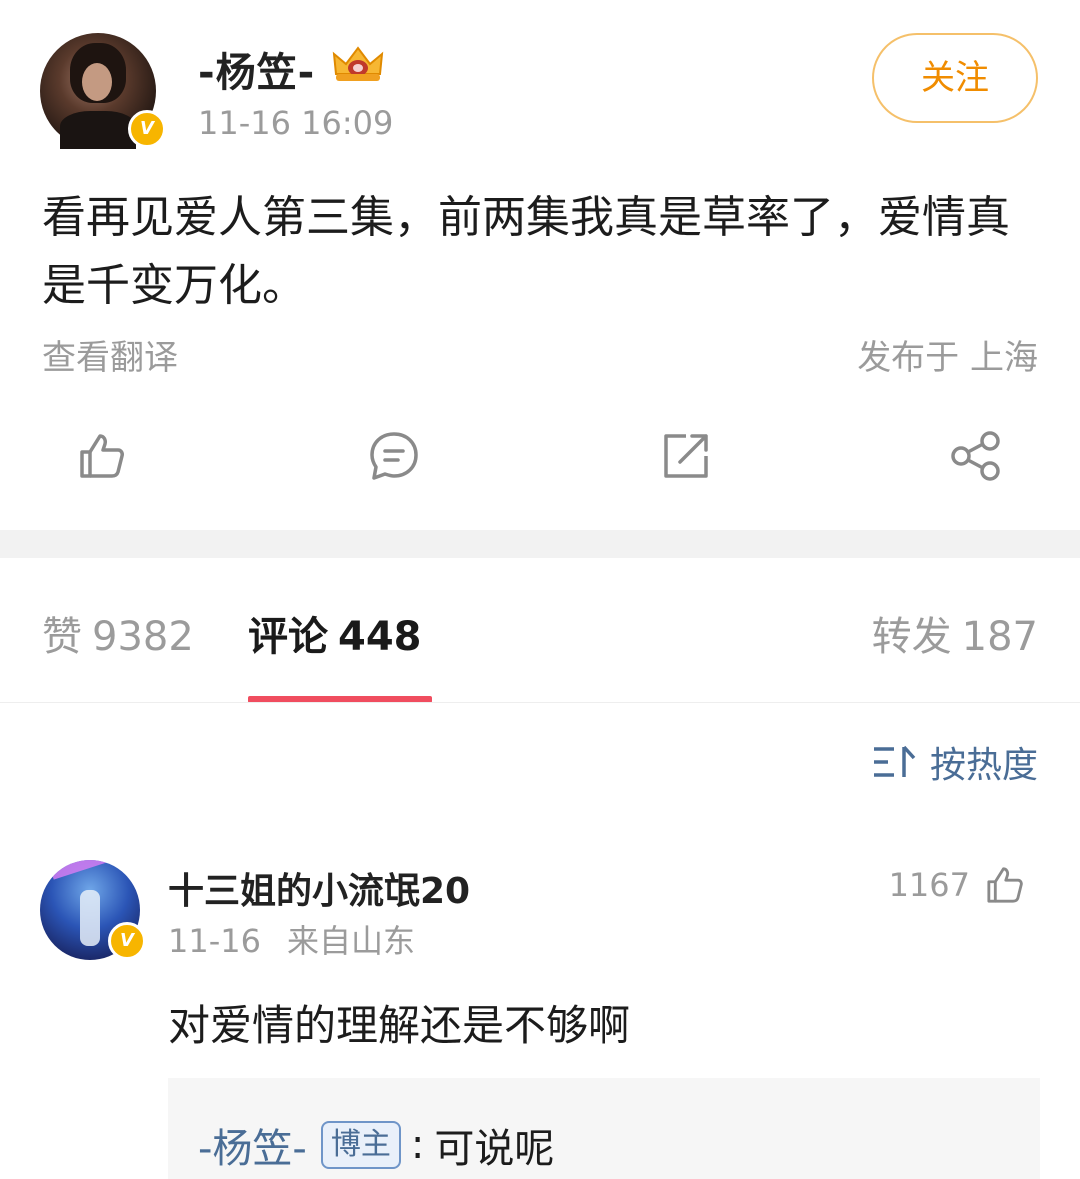 The image size is (1080, 1179). I want to click on repost-button, so click(686, 456).